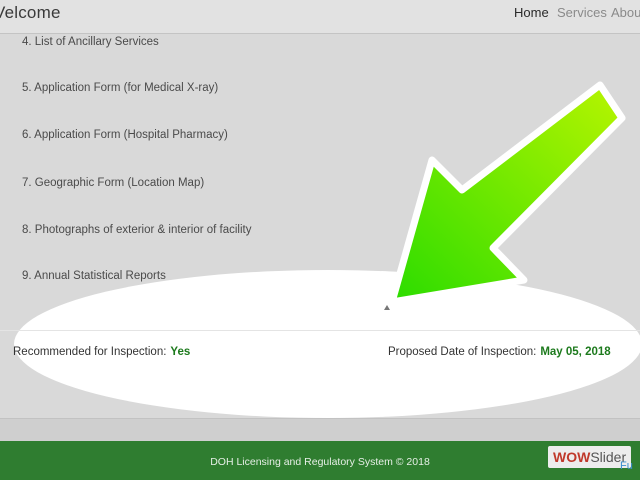  What do you see at coordinates (180, 352) in the screenshot?
I see `recommended-value: Yes` at bounding box center [180, 352].